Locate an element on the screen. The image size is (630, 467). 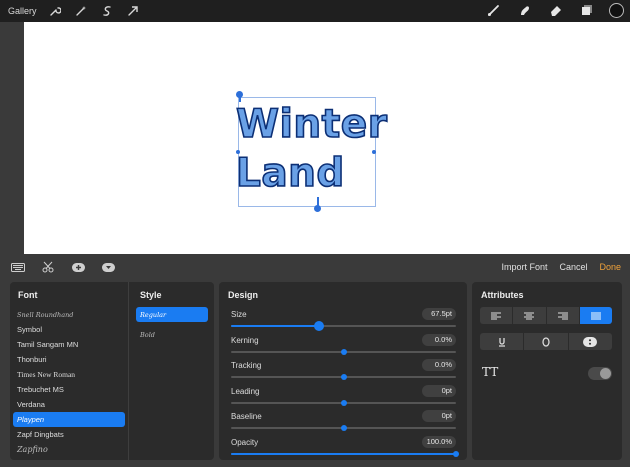
all-caps-toggle is located at coordinates (600, 373).